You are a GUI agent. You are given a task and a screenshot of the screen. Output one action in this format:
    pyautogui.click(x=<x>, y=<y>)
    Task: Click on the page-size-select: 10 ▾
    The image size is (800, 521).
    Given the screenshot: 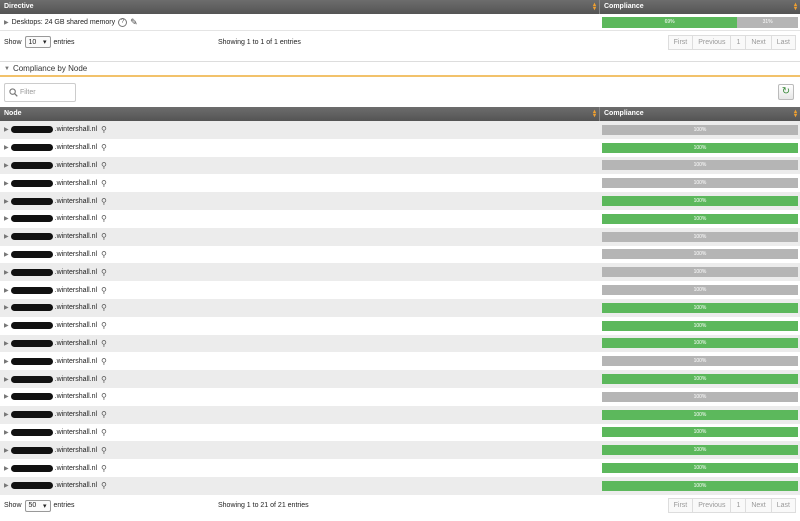 What is the action you would take?
    pyautogui.click(x=37, y=42)
    